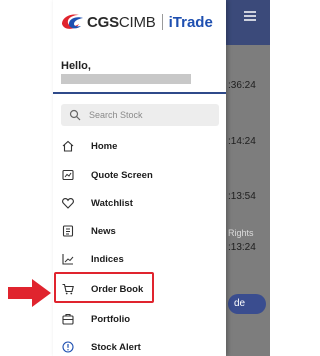  I want to click on search-icon, so click(75, 115).